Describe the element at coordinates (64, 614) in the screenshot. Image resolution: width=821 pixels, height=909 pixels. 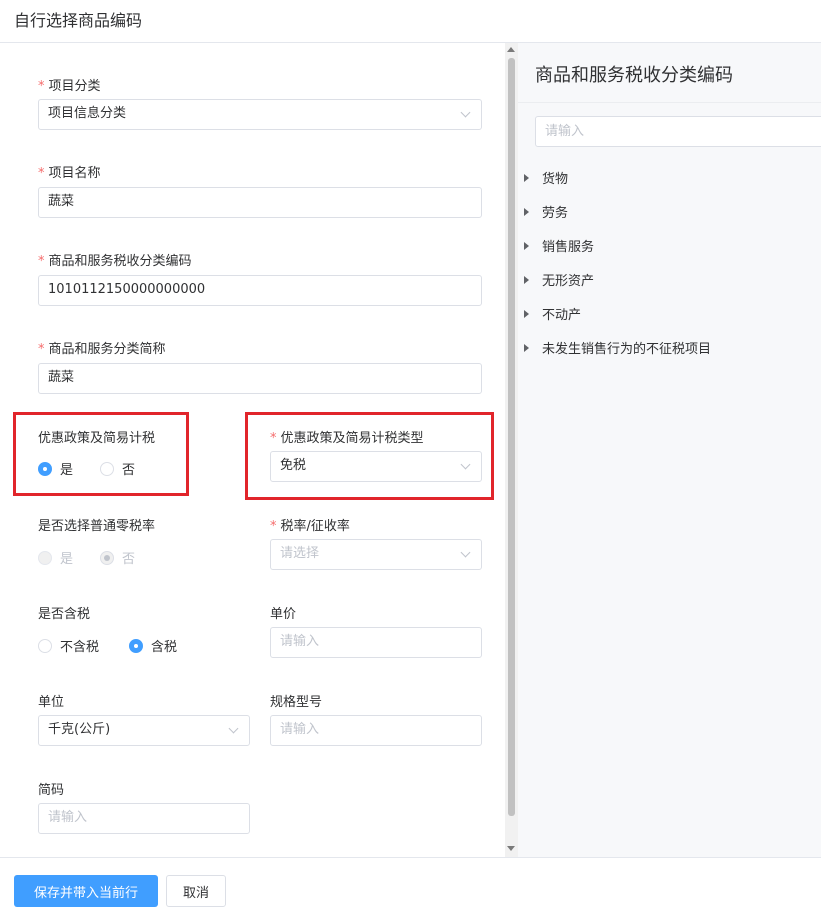
I see `tax-included-label: 是否含税` at that location.